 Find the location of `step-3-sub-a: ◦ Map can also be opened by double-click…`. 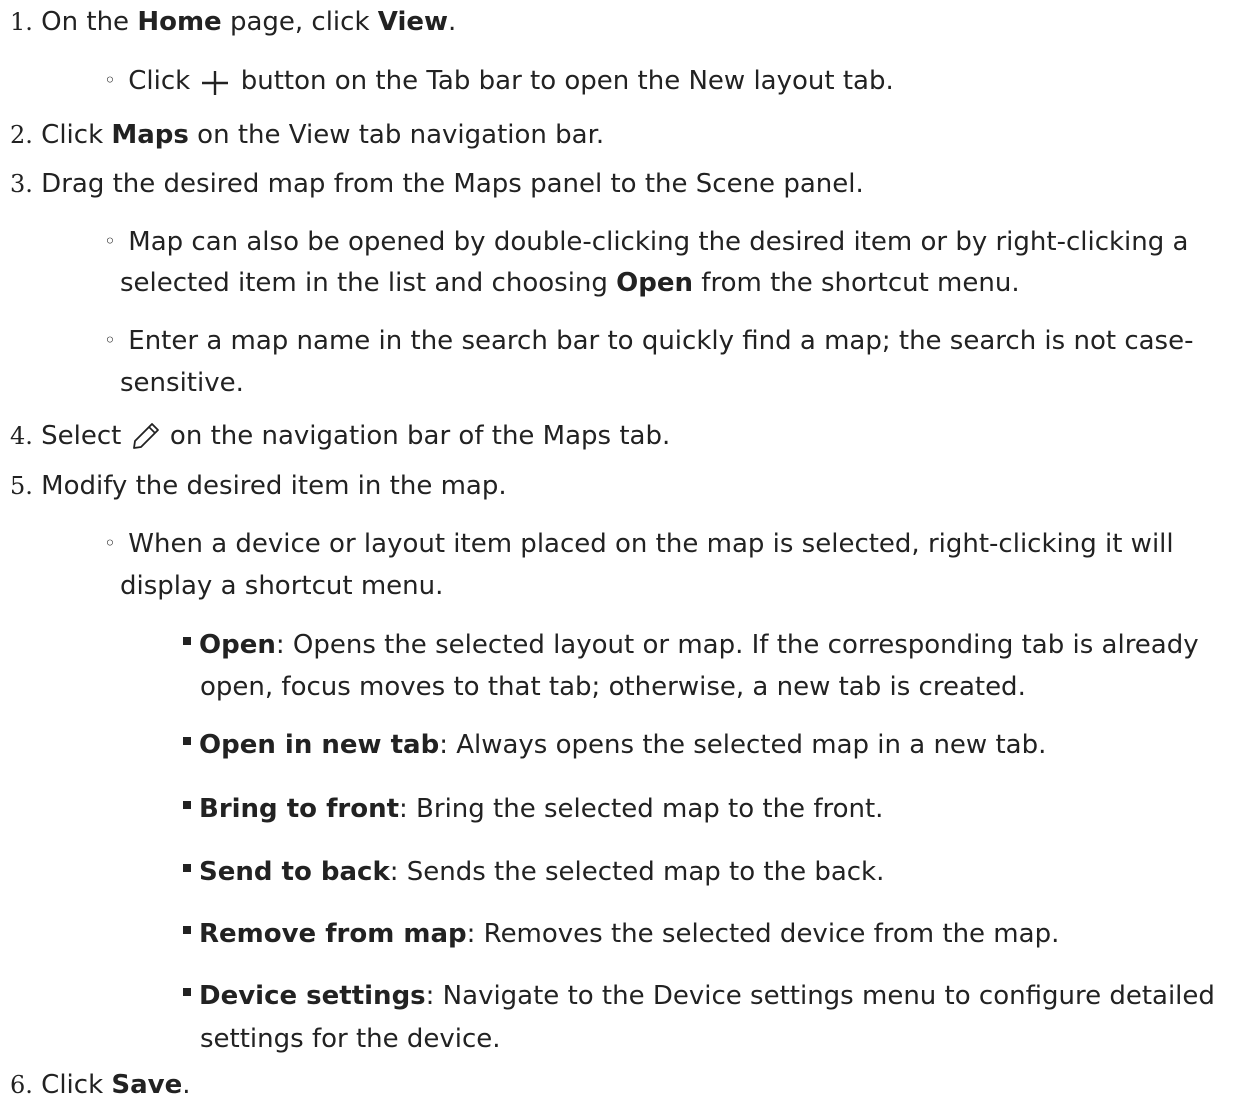

step-3-sub-a: ◦ Map can also be opened by double-click… is located at coordinates (646, 242).